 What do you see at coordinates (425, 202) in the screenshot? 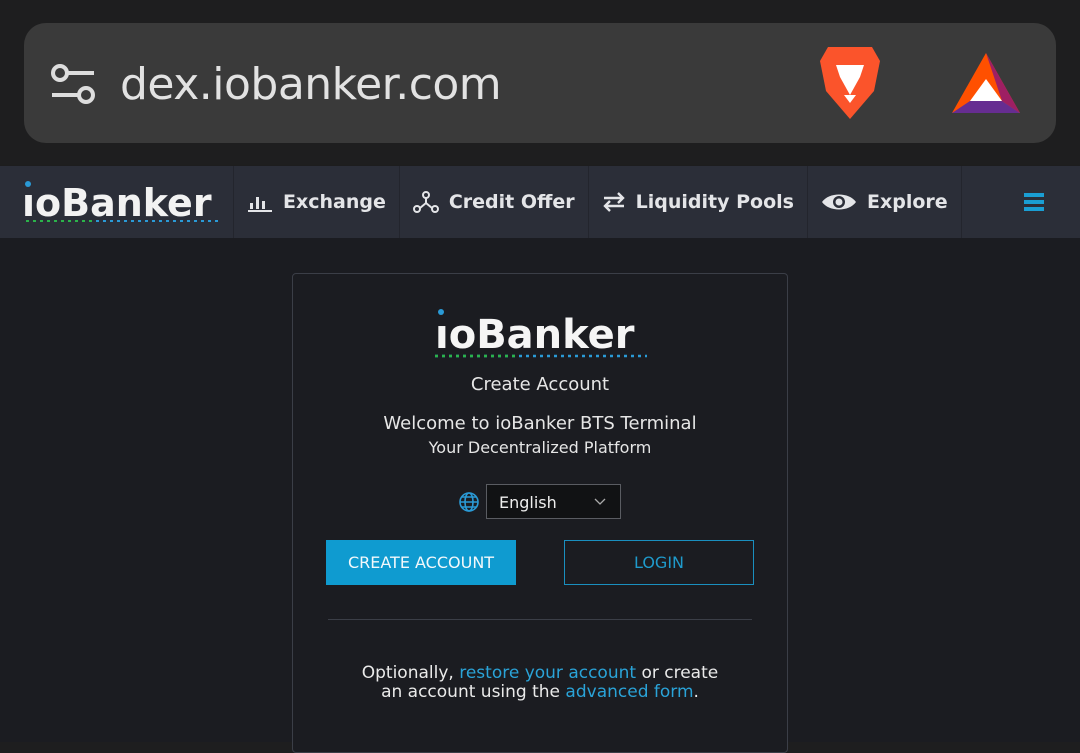
I see `network-icon` at bounding box center [425, 202].